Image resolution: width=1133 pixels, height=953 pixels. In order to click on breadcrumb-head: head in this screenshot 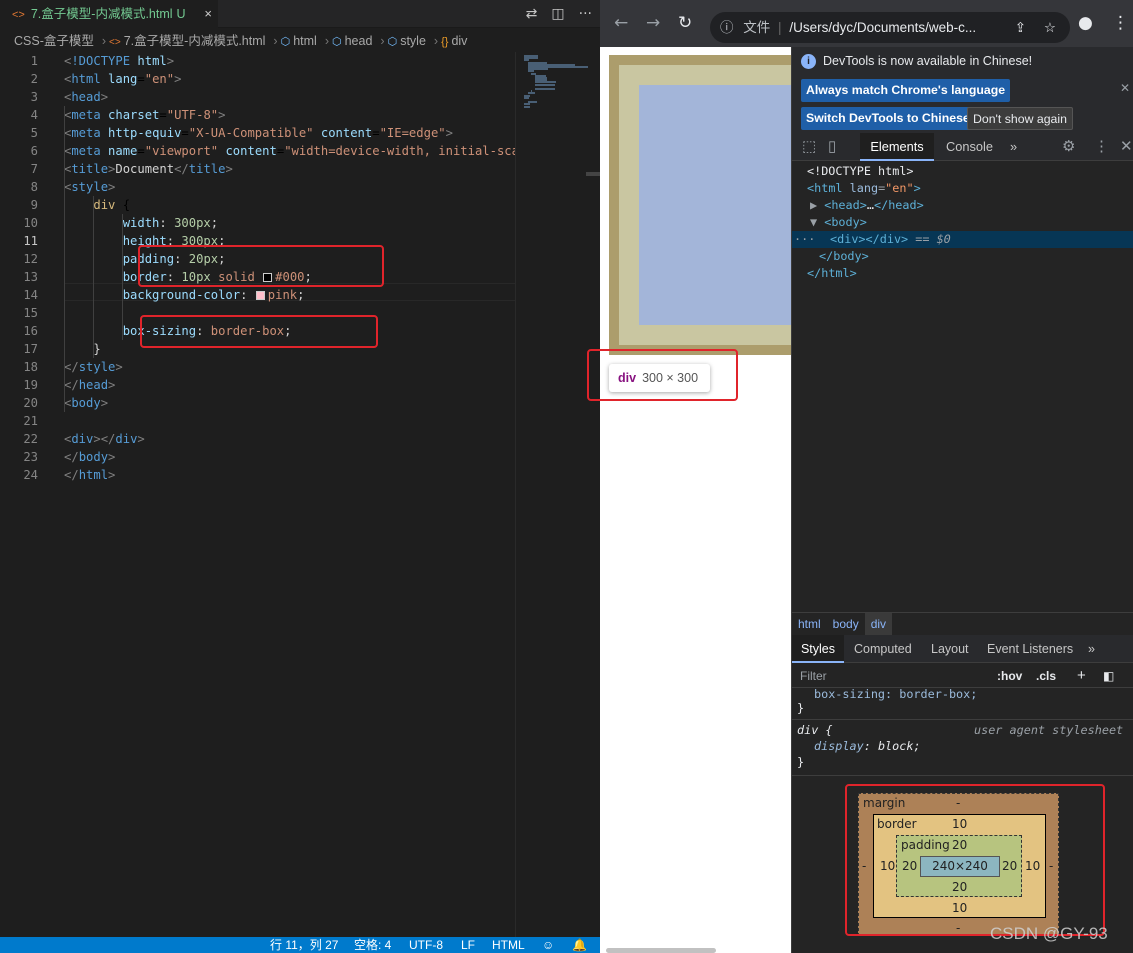, I will do `click(359, 41)`.